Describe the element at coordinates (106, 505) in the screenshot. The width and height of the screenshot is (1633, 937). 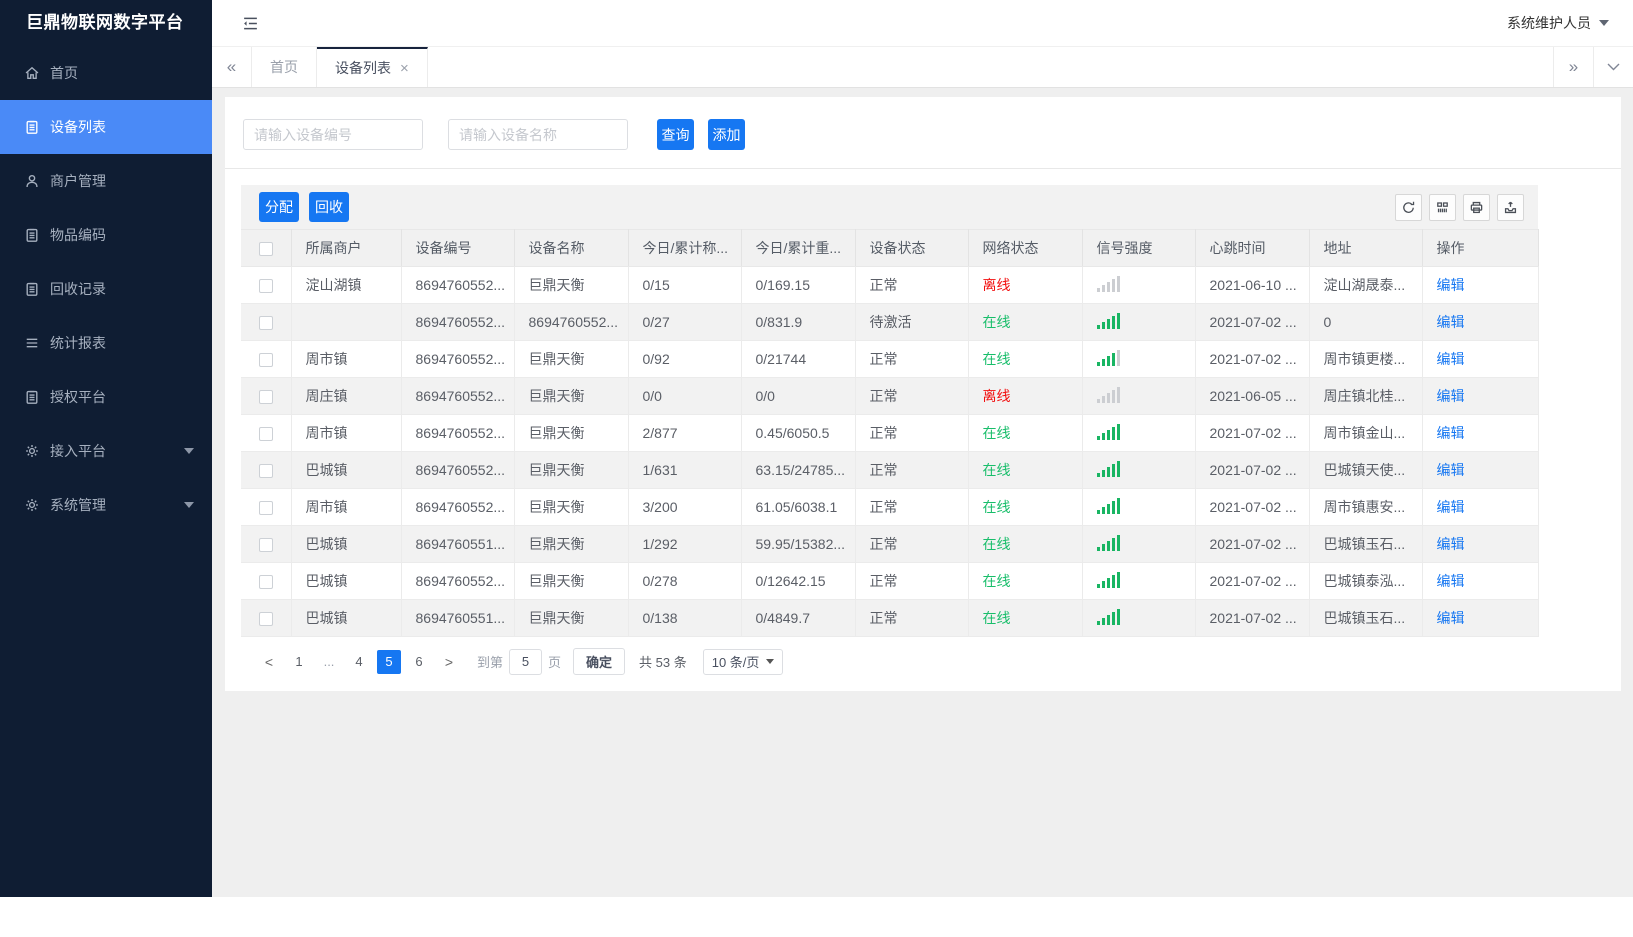
I see `sidebar-item-system-mgmt: 系统管理` at that location.